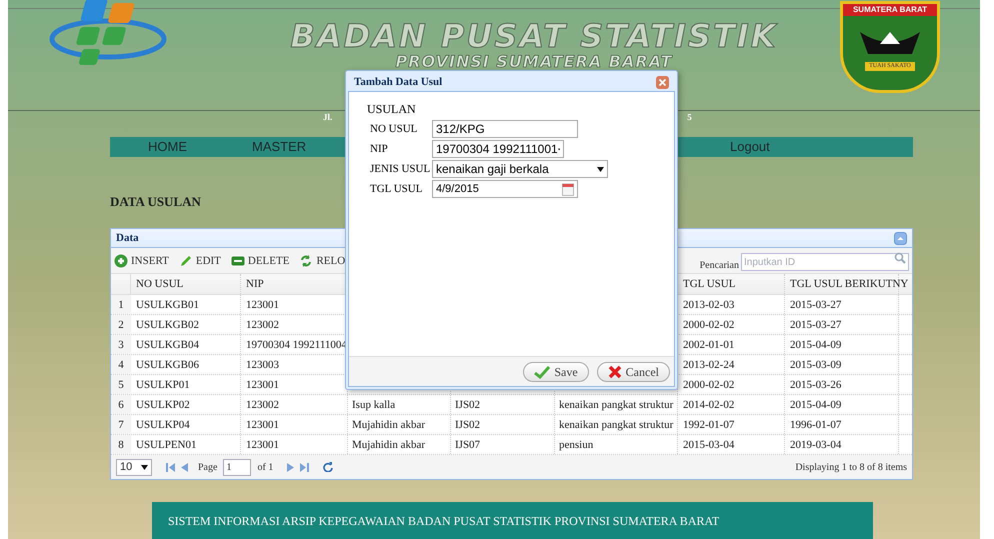  I want to click on table-cell-text: 2013-02-24, so click(708, 365).